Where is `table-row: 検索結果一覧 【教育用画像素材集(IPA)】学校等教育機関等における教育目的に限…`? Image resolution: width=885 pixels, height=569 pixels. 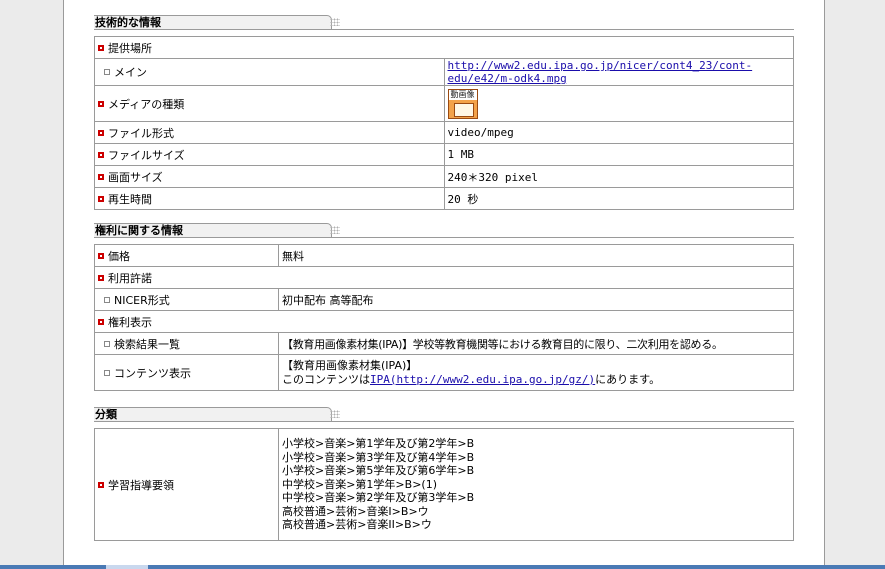 table-row: 検索結果一覧 【教育用画像素材集(IPA)】学校等教育機関等における教育目的に限… is located at coordinates (444, 343).